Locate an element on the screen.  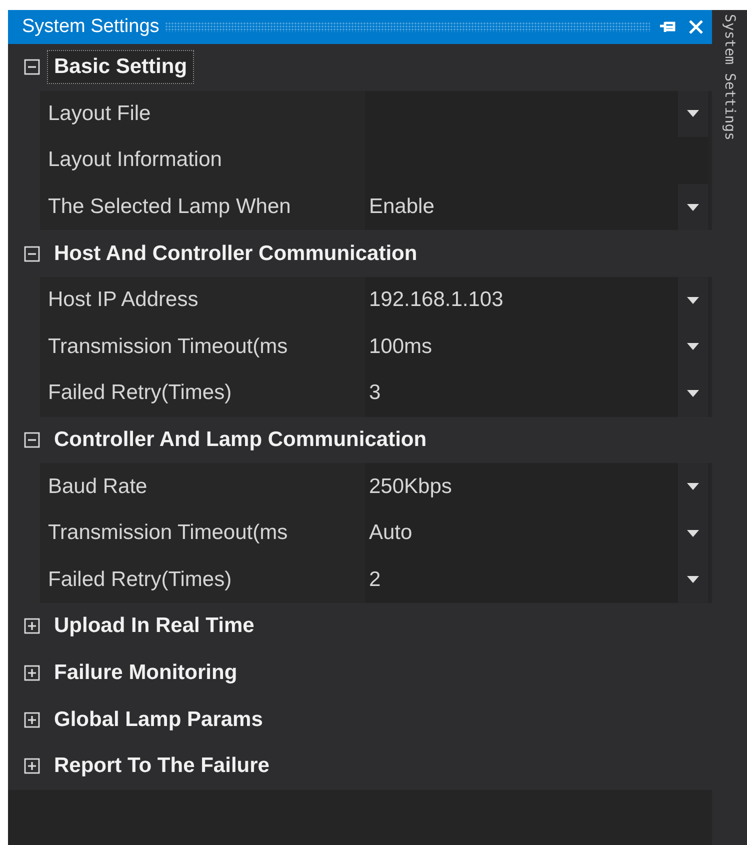
category-header: Upload In Real Time is located at coordinates (154, 626).